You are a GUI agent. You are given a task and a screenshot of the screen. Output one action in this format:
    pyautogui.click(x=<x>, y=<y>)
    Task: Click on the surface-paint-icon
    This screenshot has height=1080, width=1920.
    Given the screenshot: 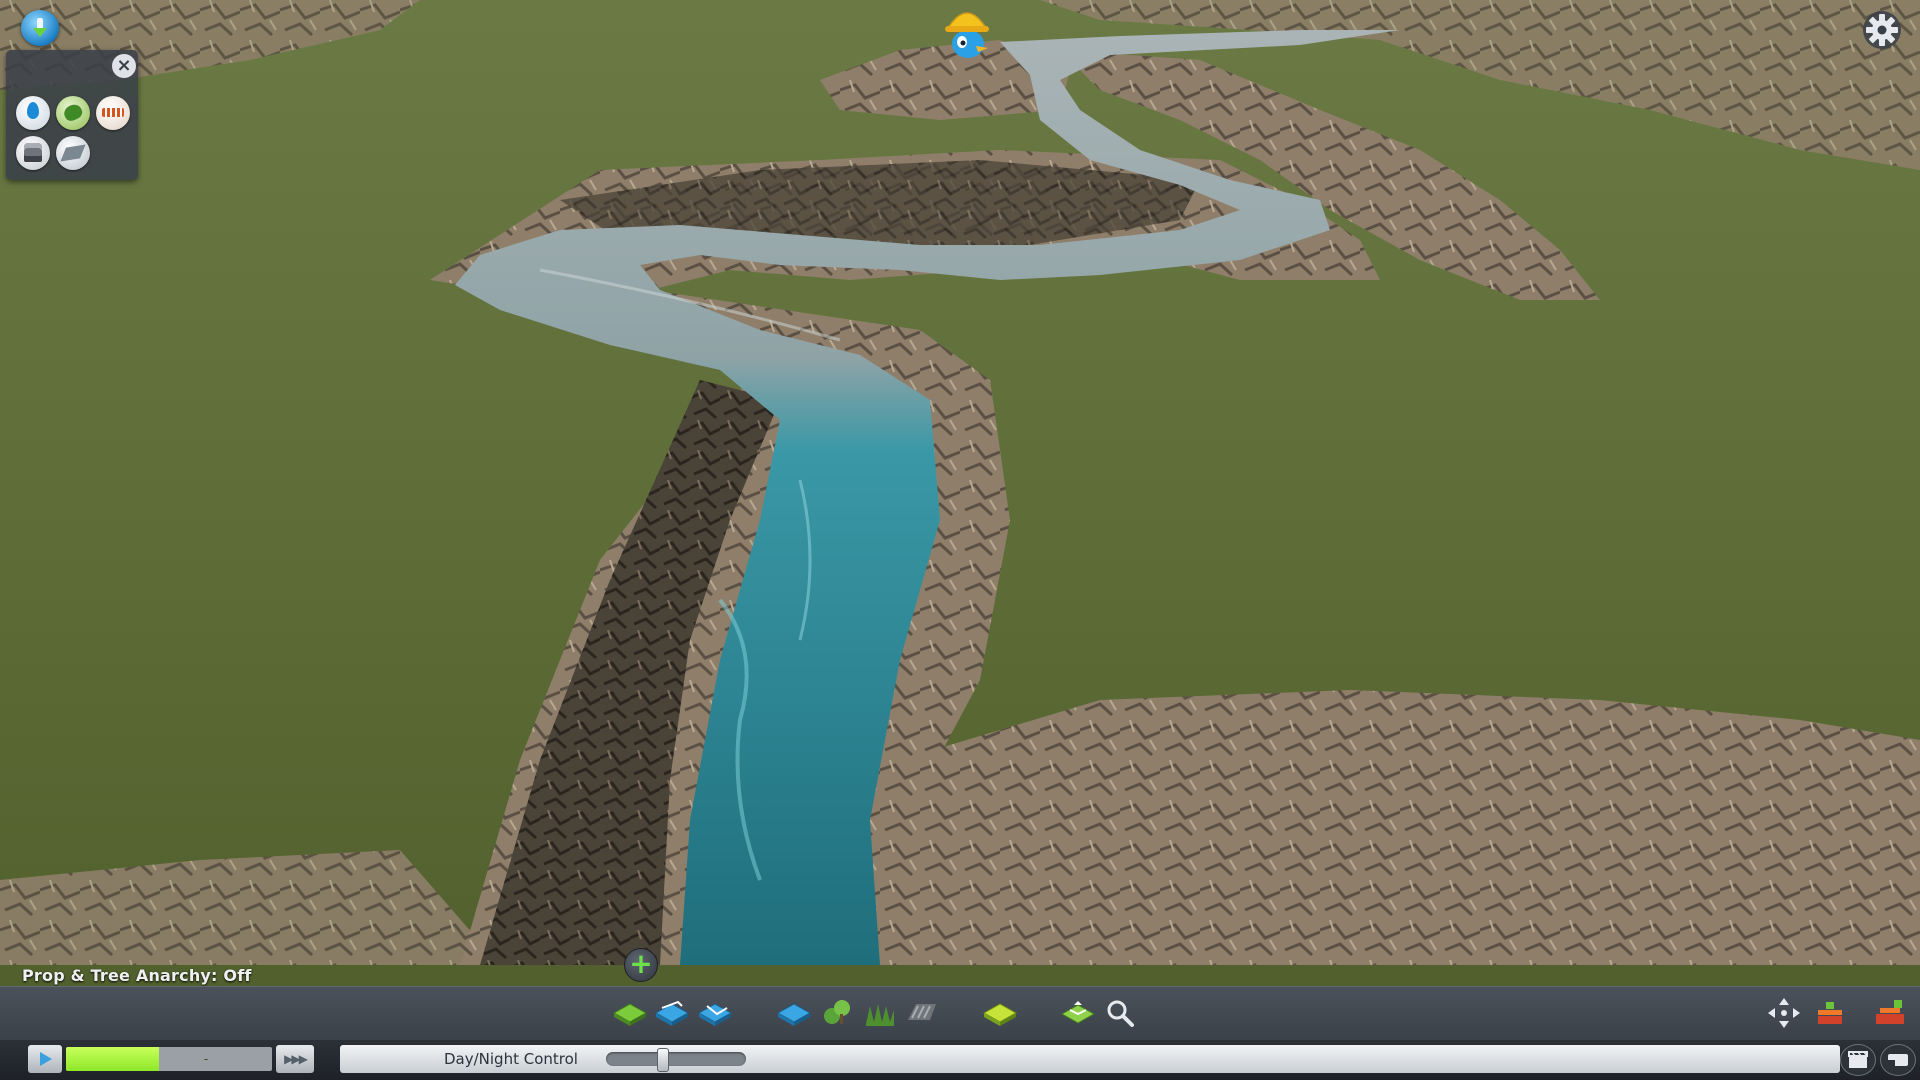 What is the action you would take?
    pyautogui.click(x=1000, y=1013)
    